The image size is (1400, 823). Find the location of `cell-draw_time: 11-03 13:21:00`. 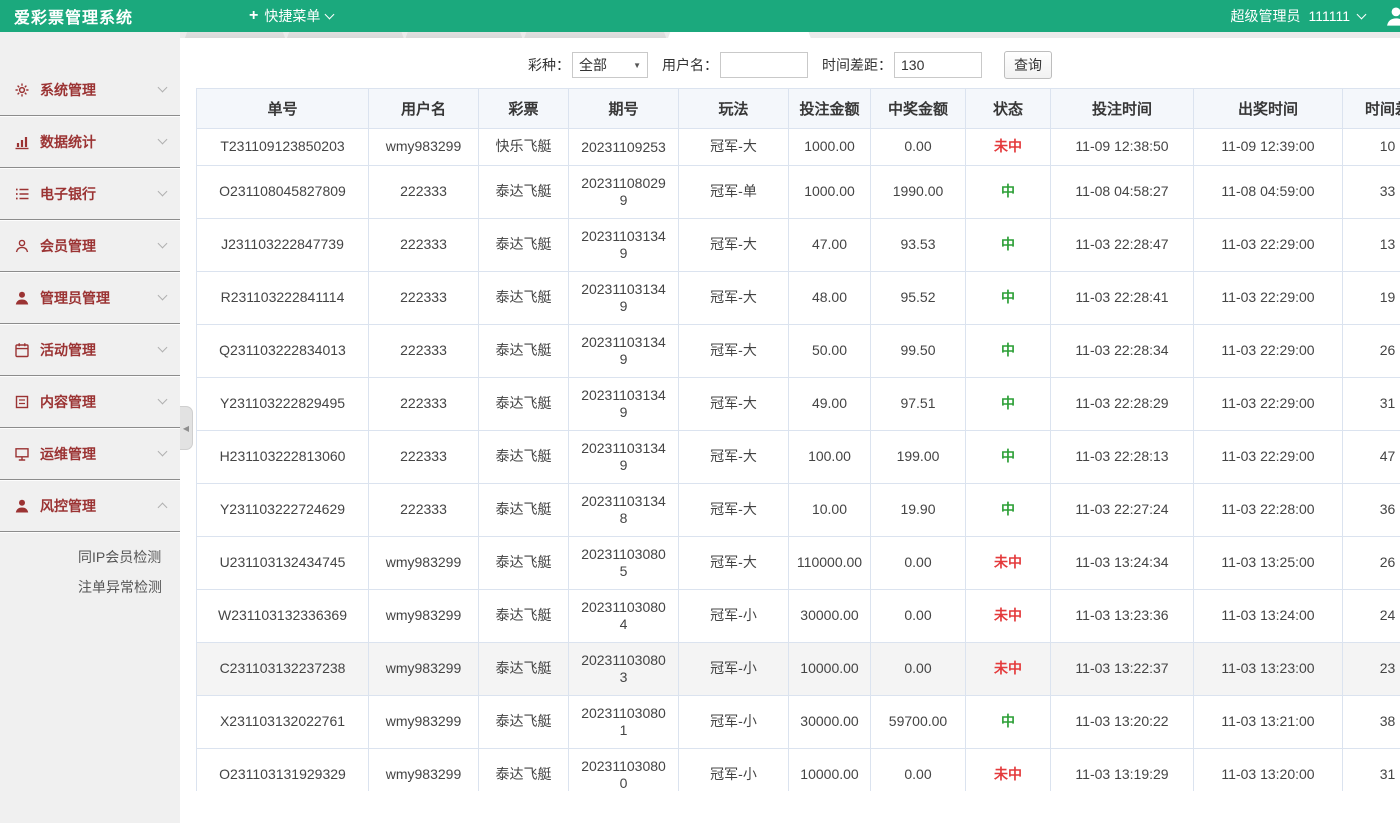

cell-draw_time: 11-03 13:21:00 is located at coordinates (1268, 721).